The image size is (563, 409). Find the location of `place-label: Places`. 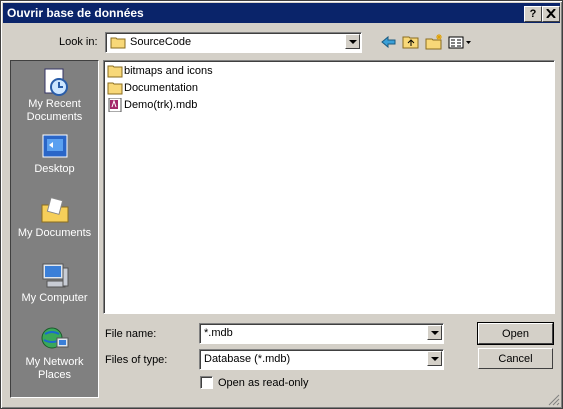

place-label: Places is located at coordinates (54, 375).